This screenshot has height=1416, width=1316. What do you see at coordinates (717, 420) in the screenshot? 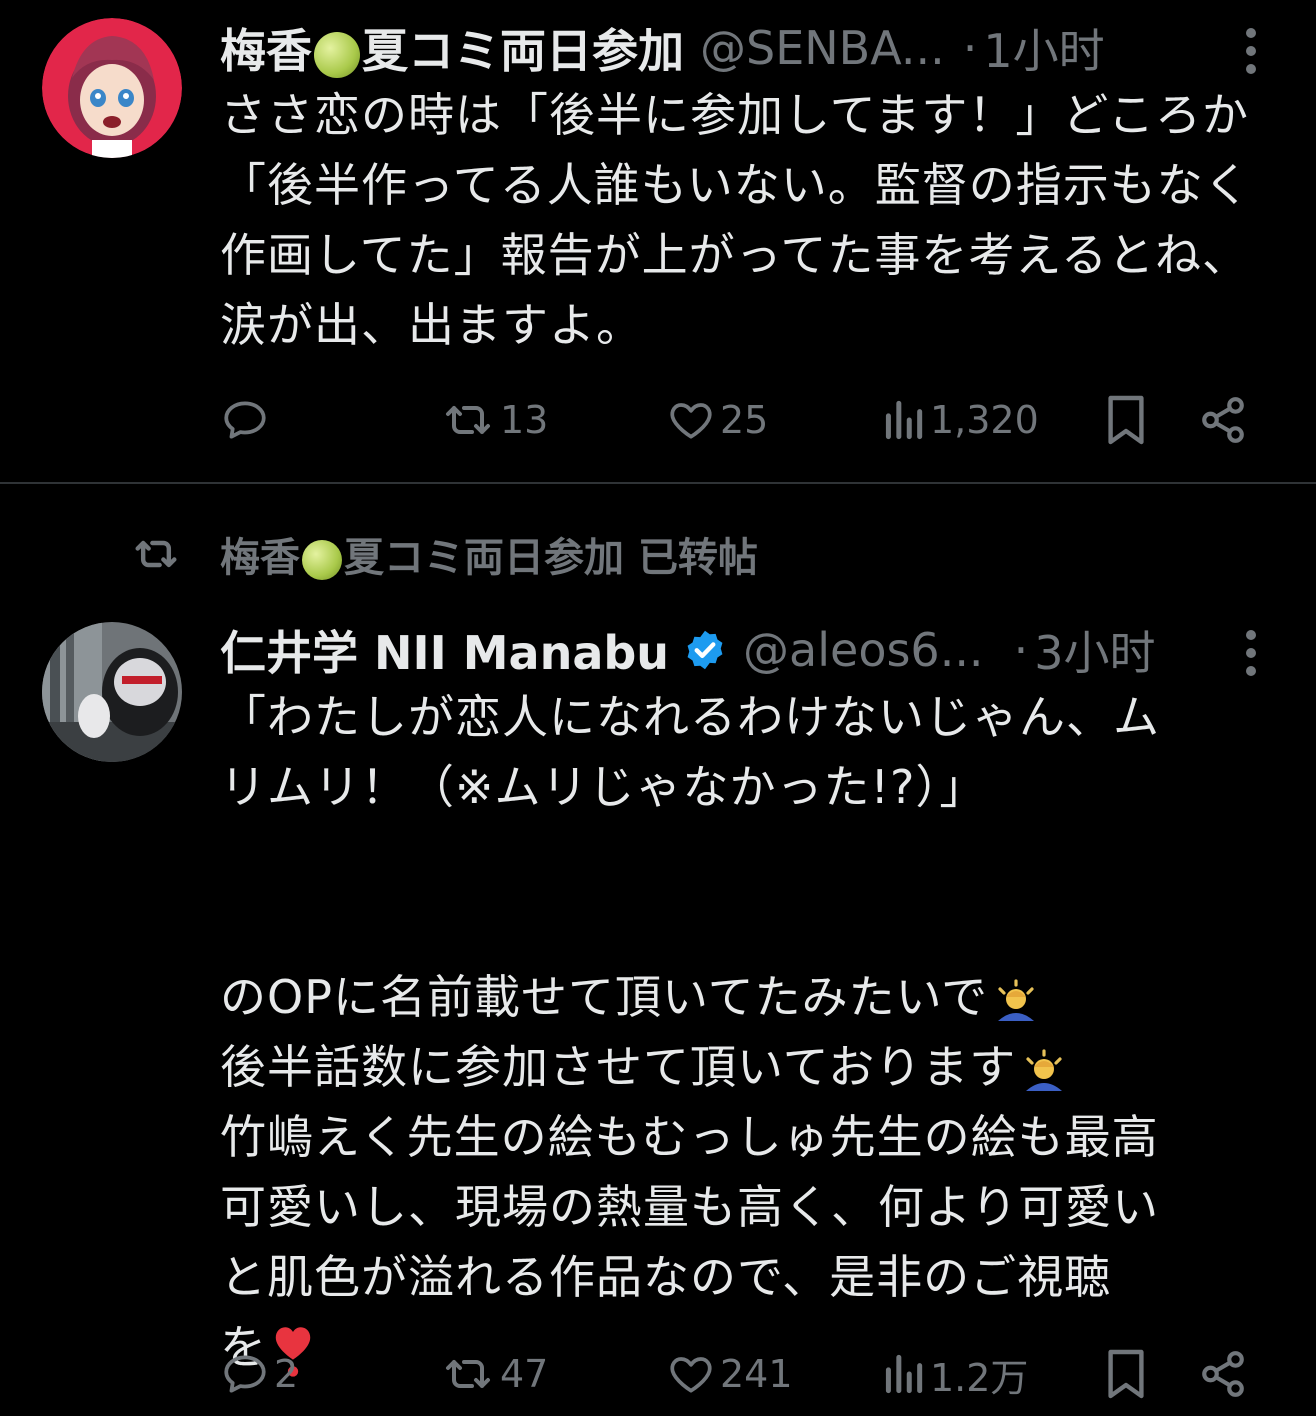
I see `like-button: 25` at bounding box center [717, 420].